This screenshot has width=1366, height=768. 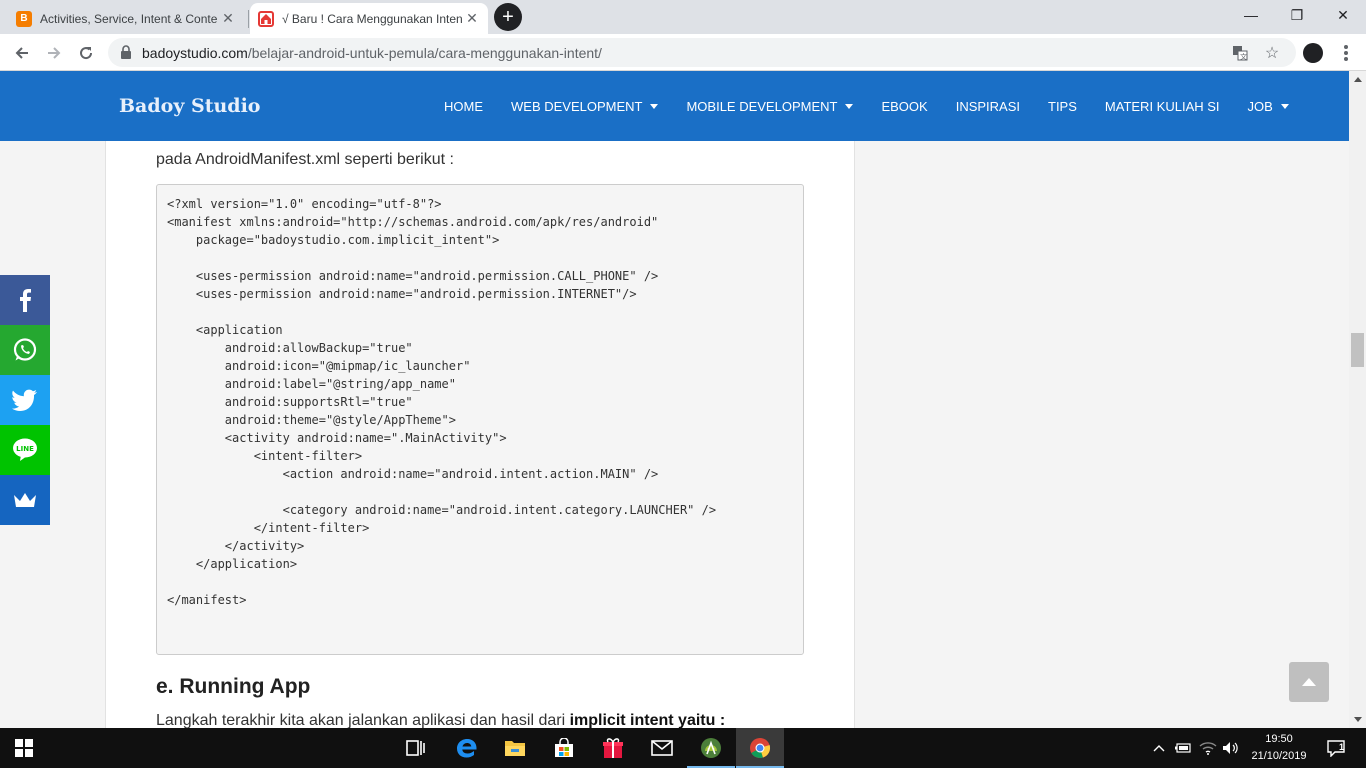 I want to click on battery-icon, so click(x=1183, y=748).